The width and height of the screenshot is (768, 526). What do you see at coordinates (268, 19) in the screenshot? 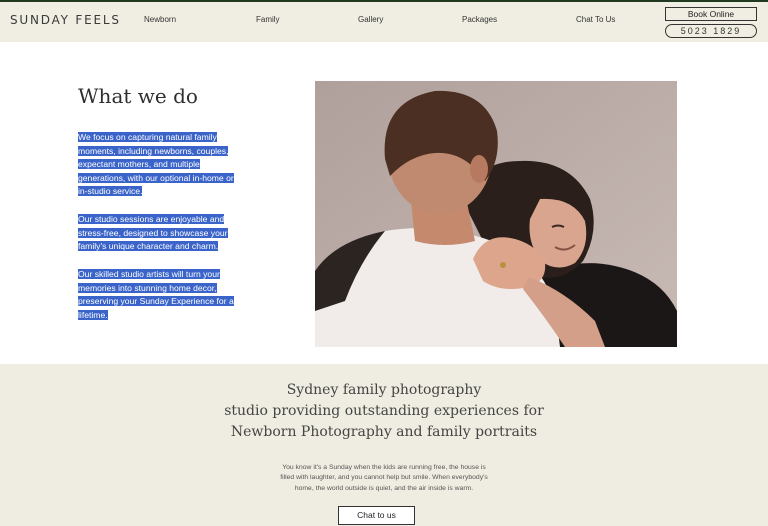
I see `nav-link-family: Family` at bounding box center [268, 19].